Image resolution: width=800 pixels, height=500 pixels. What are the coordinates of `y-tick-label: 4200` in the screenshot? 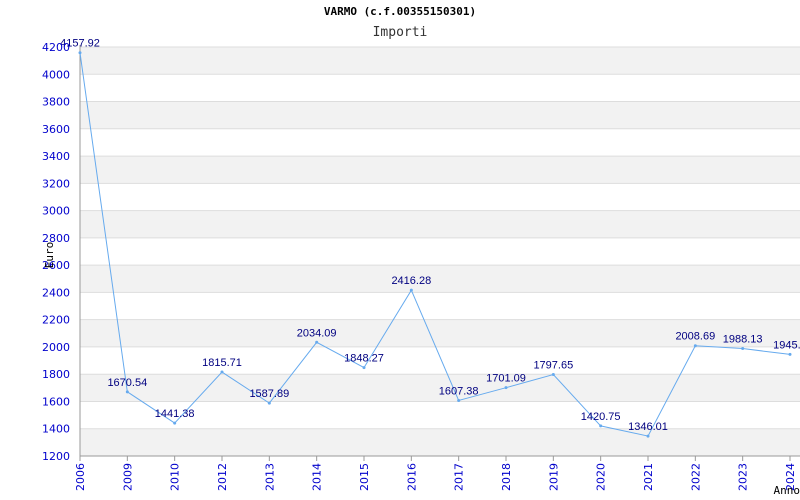 It's located at (56, 47).